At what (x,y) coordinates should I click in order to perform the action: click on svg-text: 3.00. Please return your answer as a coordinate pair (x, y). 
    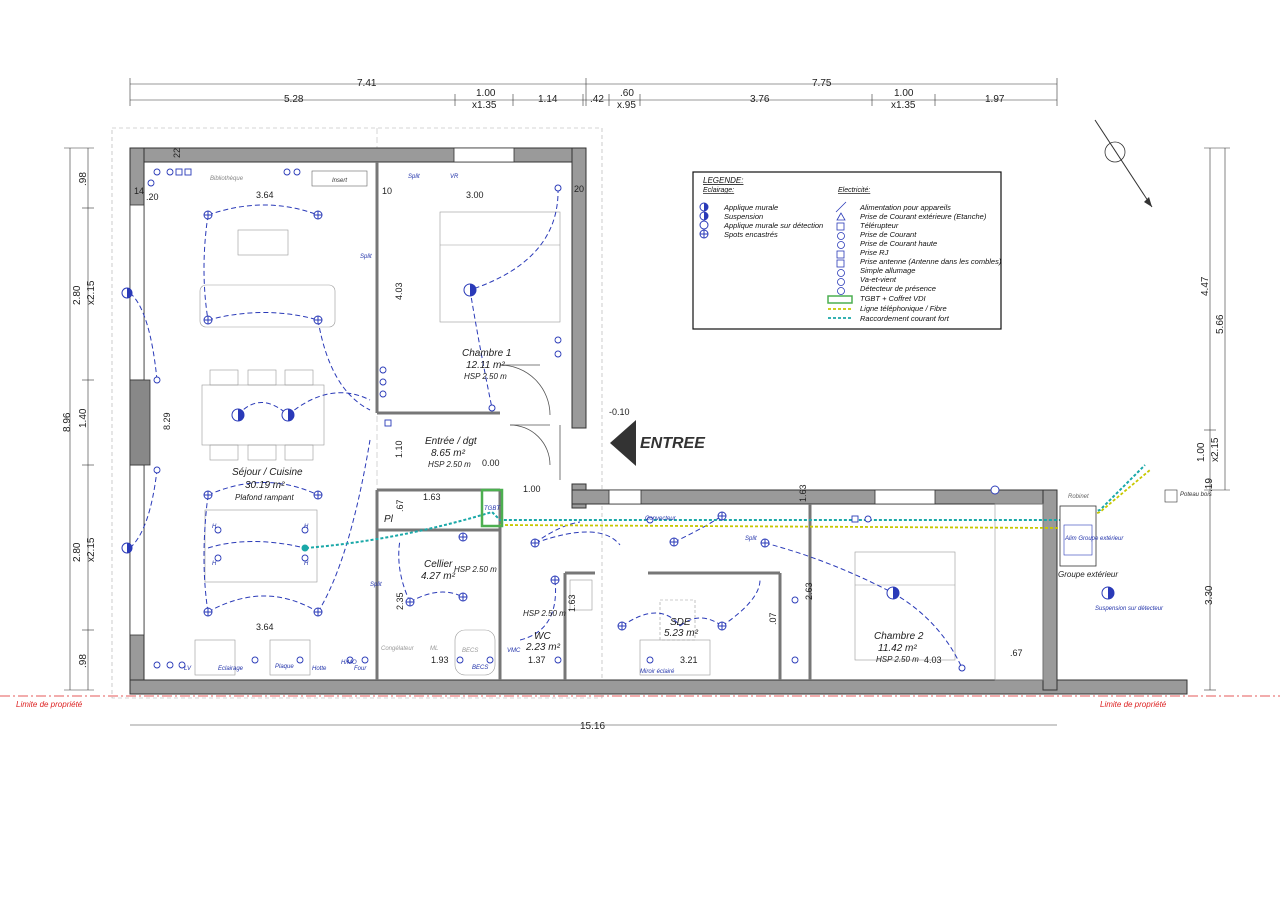
    Looking at the image, I should click on (475, 195).